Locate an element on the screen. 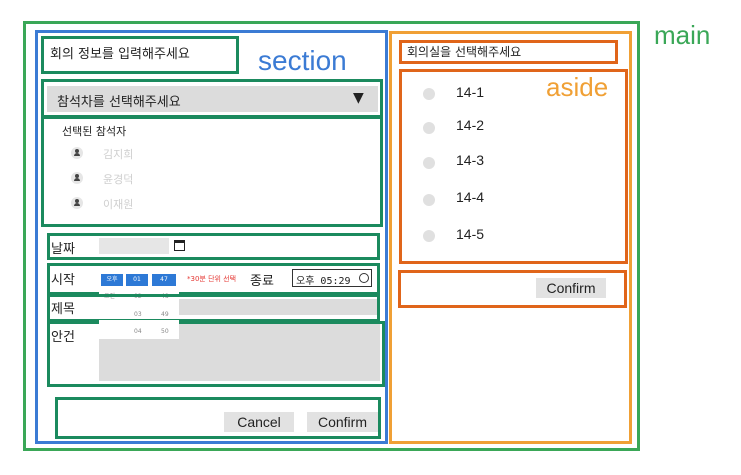 The height and width of the screenshot is (475, 741). end-time-input: 오후 05:29 is located at coordinates (332, 278).